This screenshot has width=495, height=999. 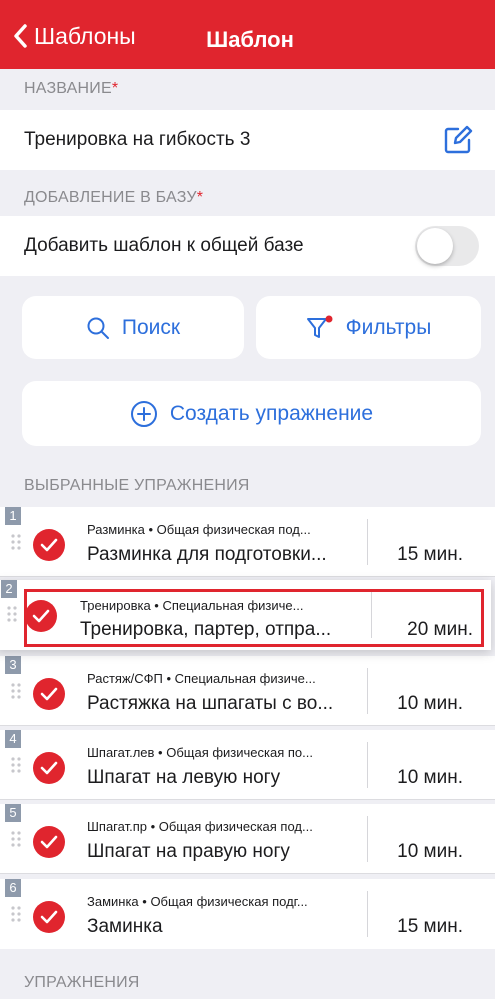 I want to click on edit-pencil-icon, so click(x=458, y=140).